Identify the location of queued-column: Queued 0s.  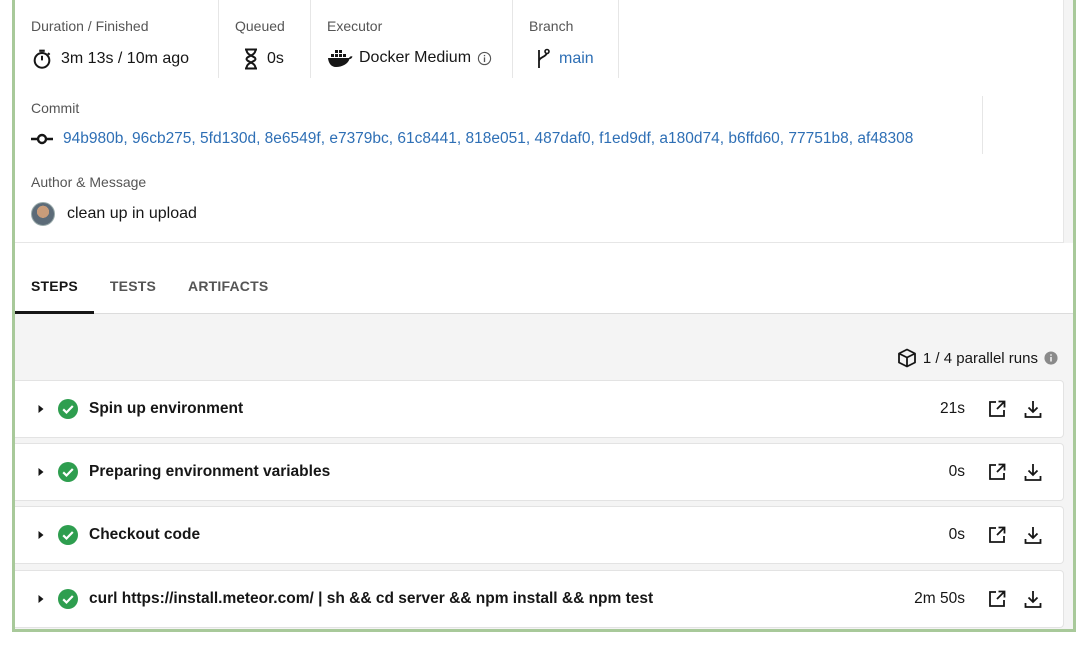
(265, 39).